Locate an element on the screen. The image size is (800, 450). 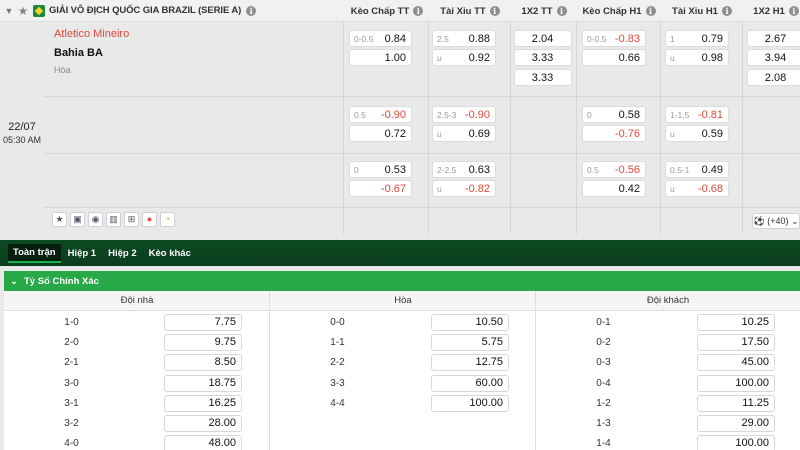
score-row: 0-3 45.00 is located at coordinates (402, 362).